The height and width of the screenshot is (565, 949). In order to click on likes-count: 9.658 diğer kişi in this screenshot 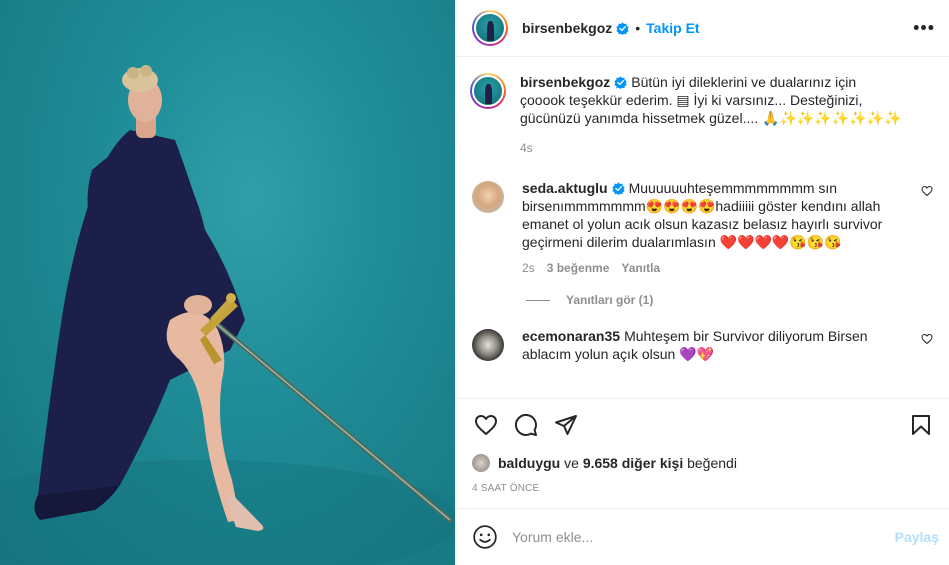, I will do `click(633, 463)`.